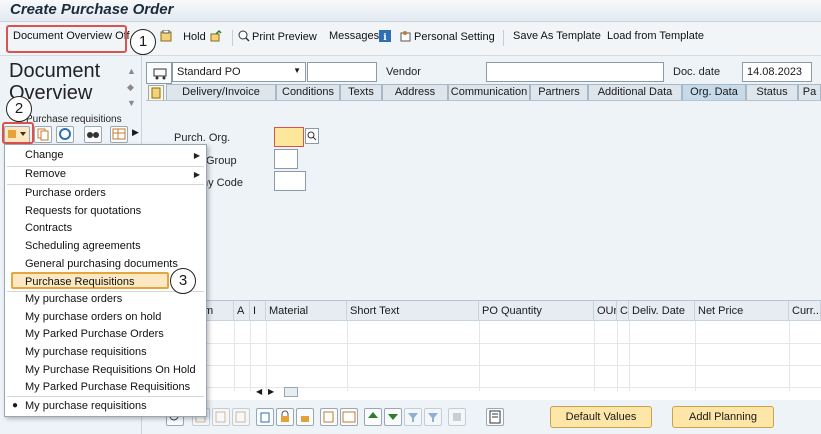  I want to click on services-button, so click(457, 417).